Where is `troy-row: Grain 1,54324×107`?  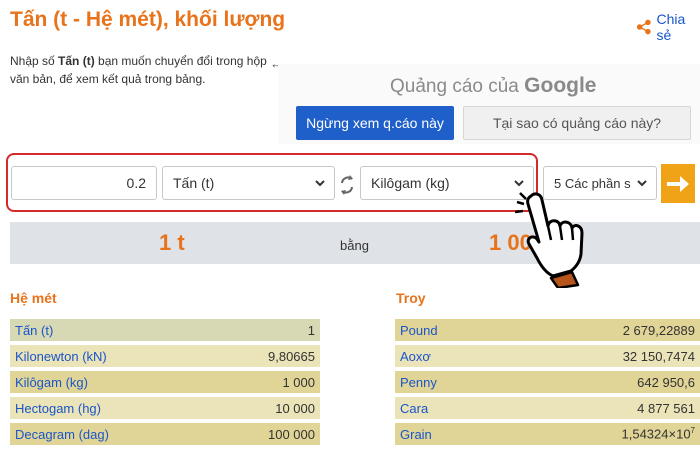 troy-row: Grain 1,54324×107 is located at coordinates (547, 434).